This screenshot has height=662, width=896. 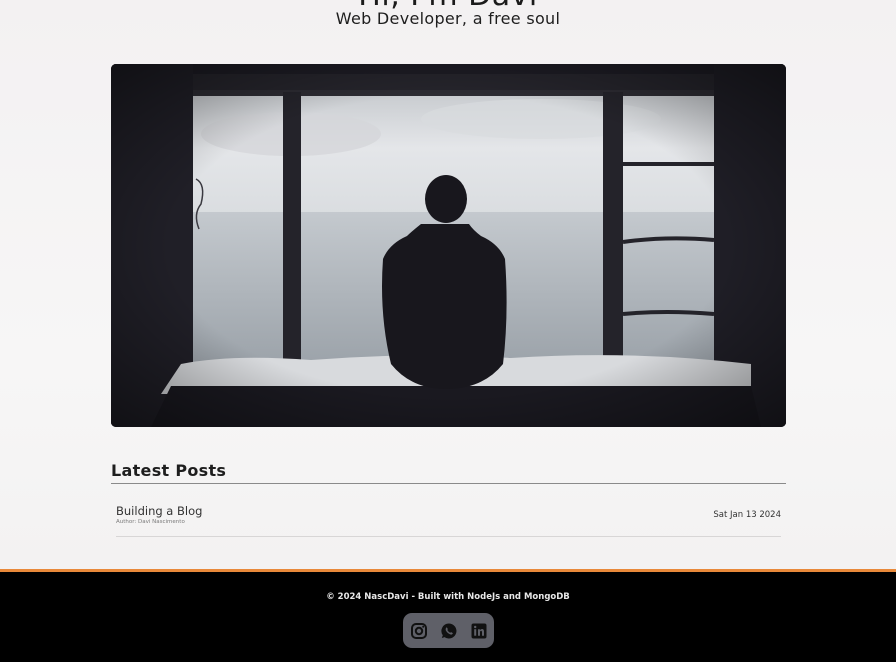 What do you see at coordinates (448, 18) in the screenshot?
I see `hero-subtitle: Web Developer, a free soul` at bounding box center [448, 18].